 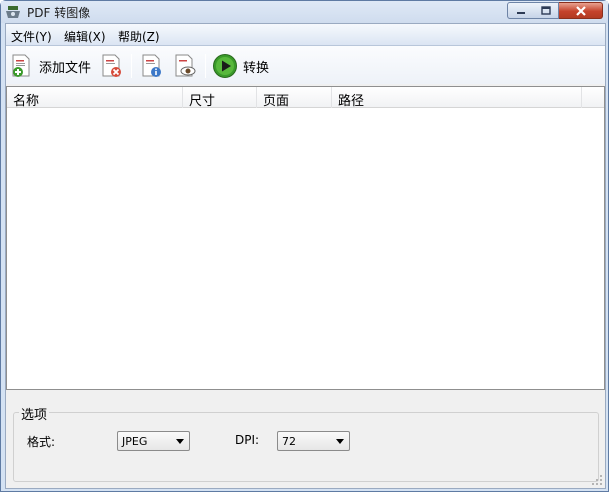 I want to click on file-info-button, so click(x=152, y=66).